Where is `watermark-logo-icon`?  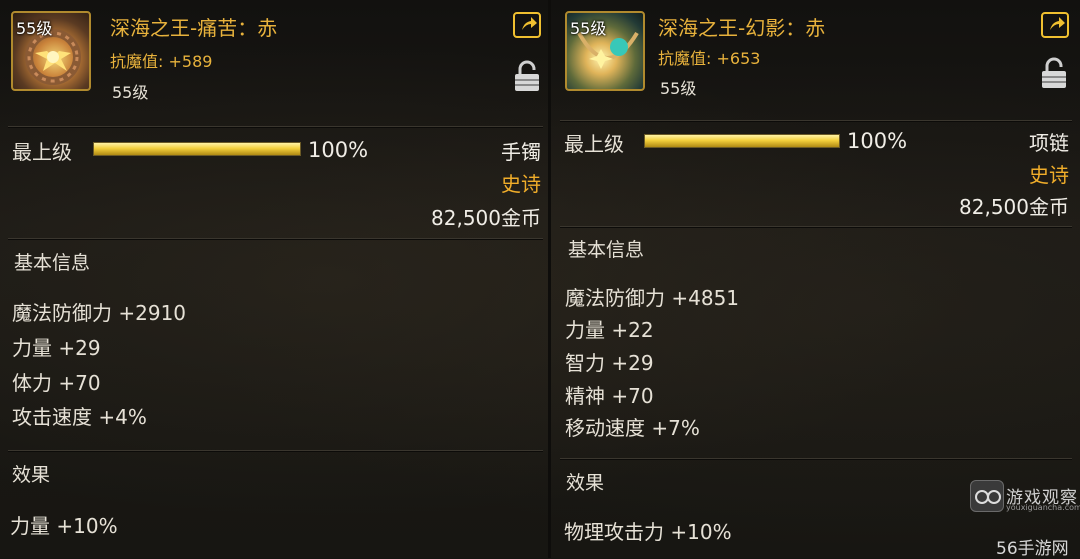 watermark-logo-icon is located at coordinates (987, 496).